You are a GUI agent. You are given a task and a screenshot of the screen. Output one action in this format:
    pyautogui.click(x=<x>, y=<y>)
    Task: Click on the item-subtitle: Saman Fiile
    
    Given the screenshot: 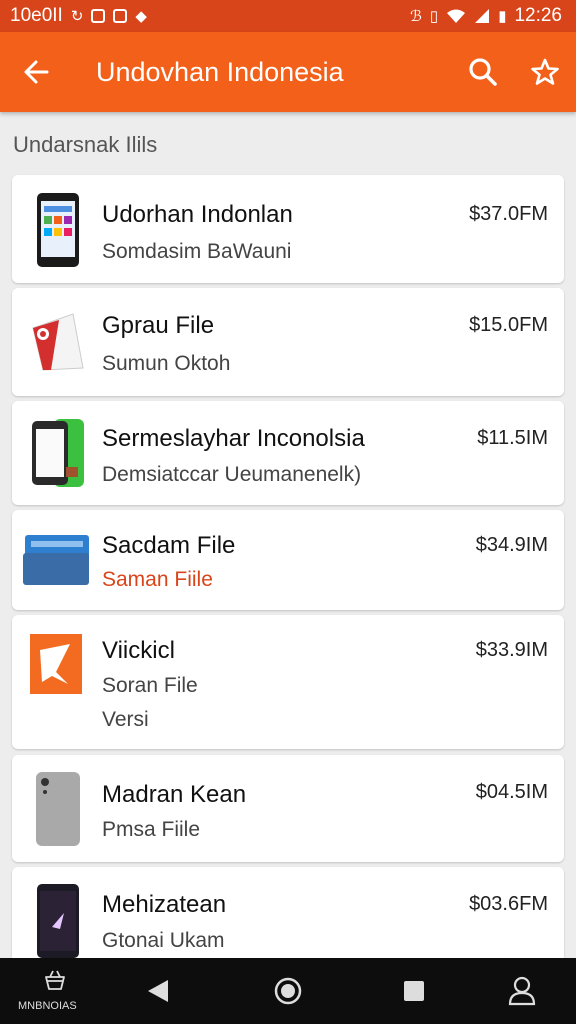 What is the action you would take?
    pyautogui.click(x=157, y=579)
    